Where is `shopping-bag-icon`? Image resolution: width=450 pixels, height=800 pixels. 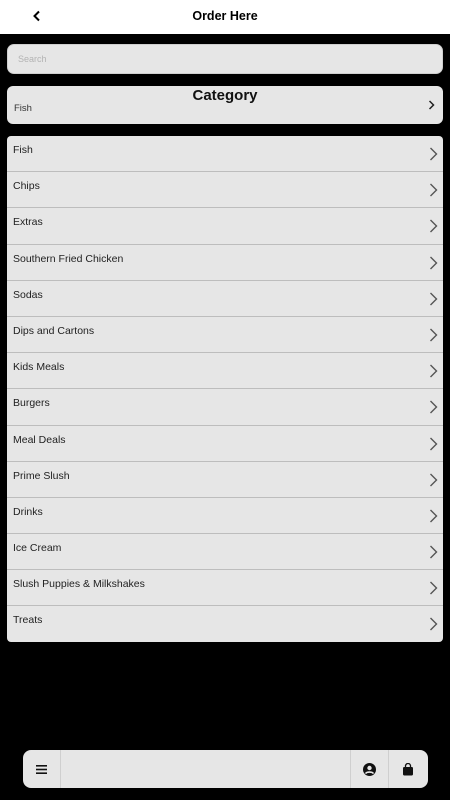
shopping-bag-icon is located at coordinates (408, 768).